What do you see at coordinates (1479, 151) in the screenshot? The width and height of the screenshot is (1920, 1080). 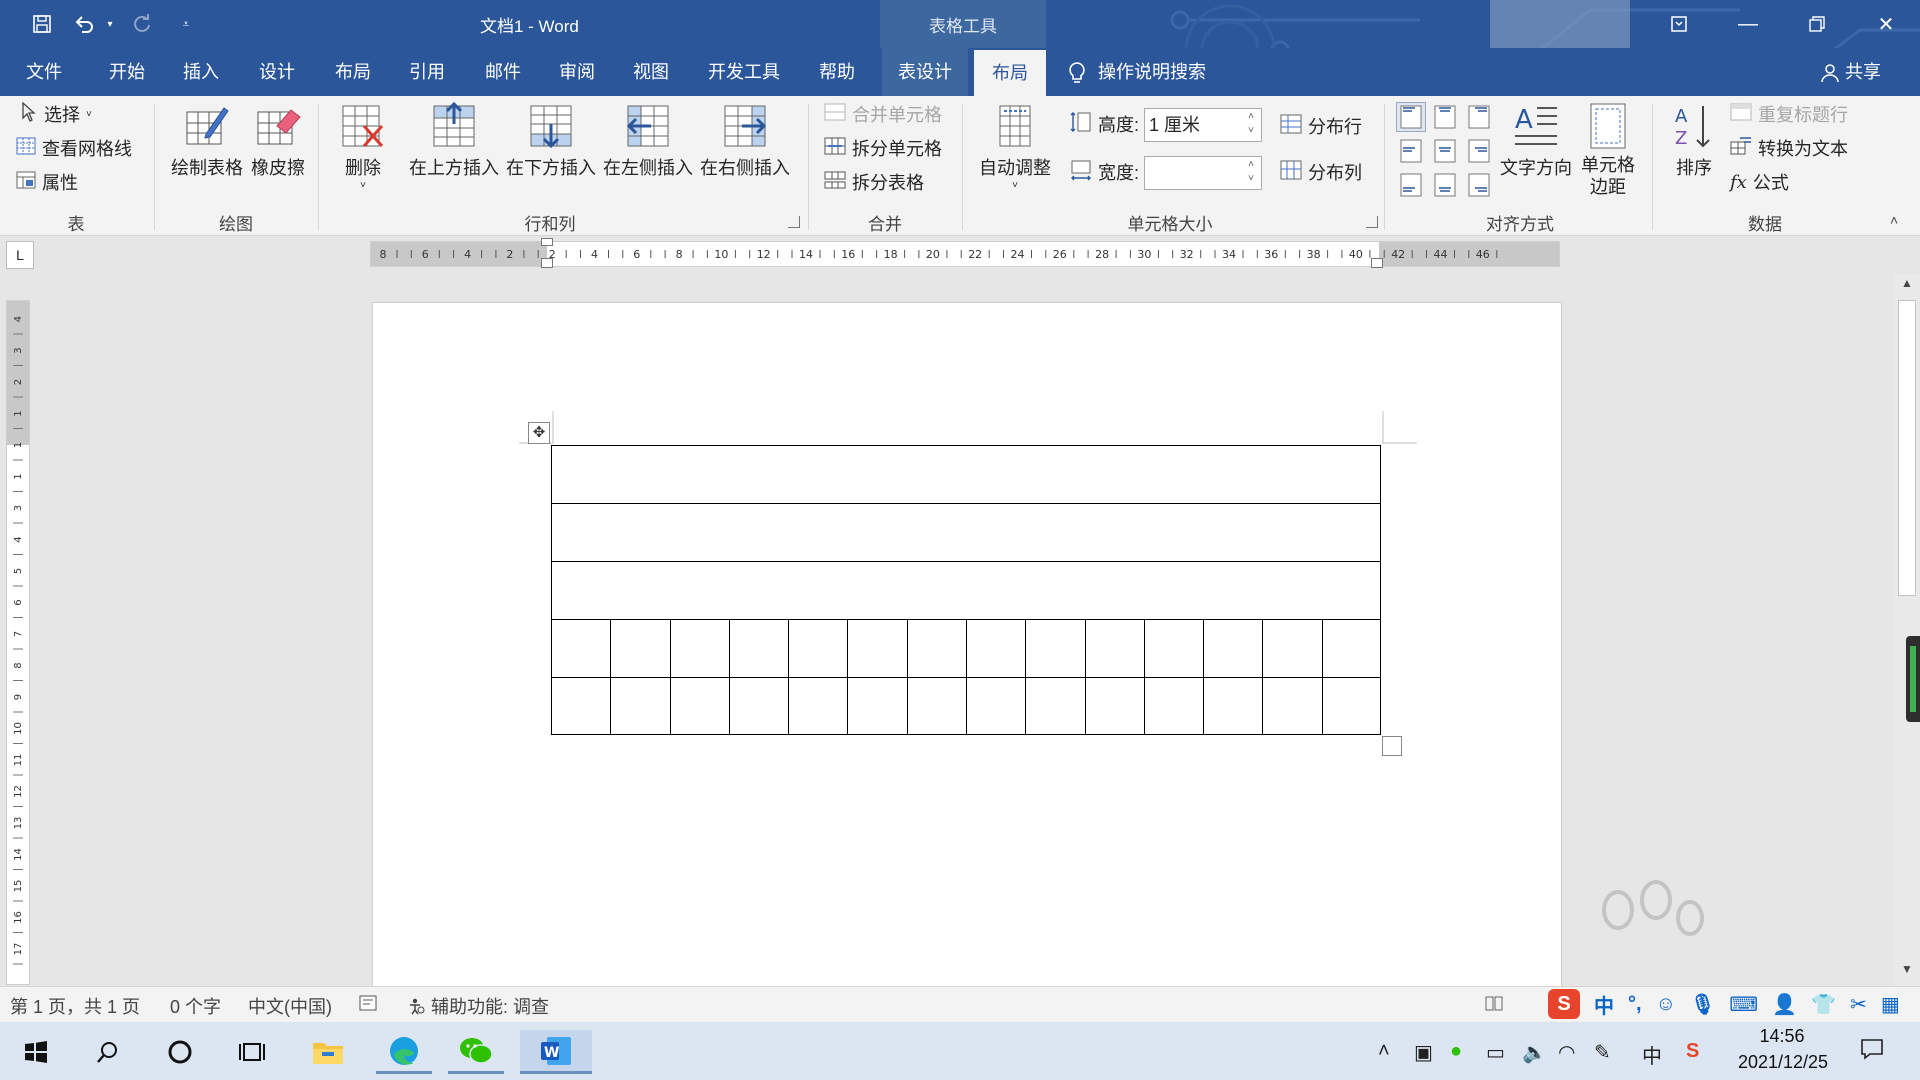 I see `align-middle-right-icon` at bounding box center [1479, 151].